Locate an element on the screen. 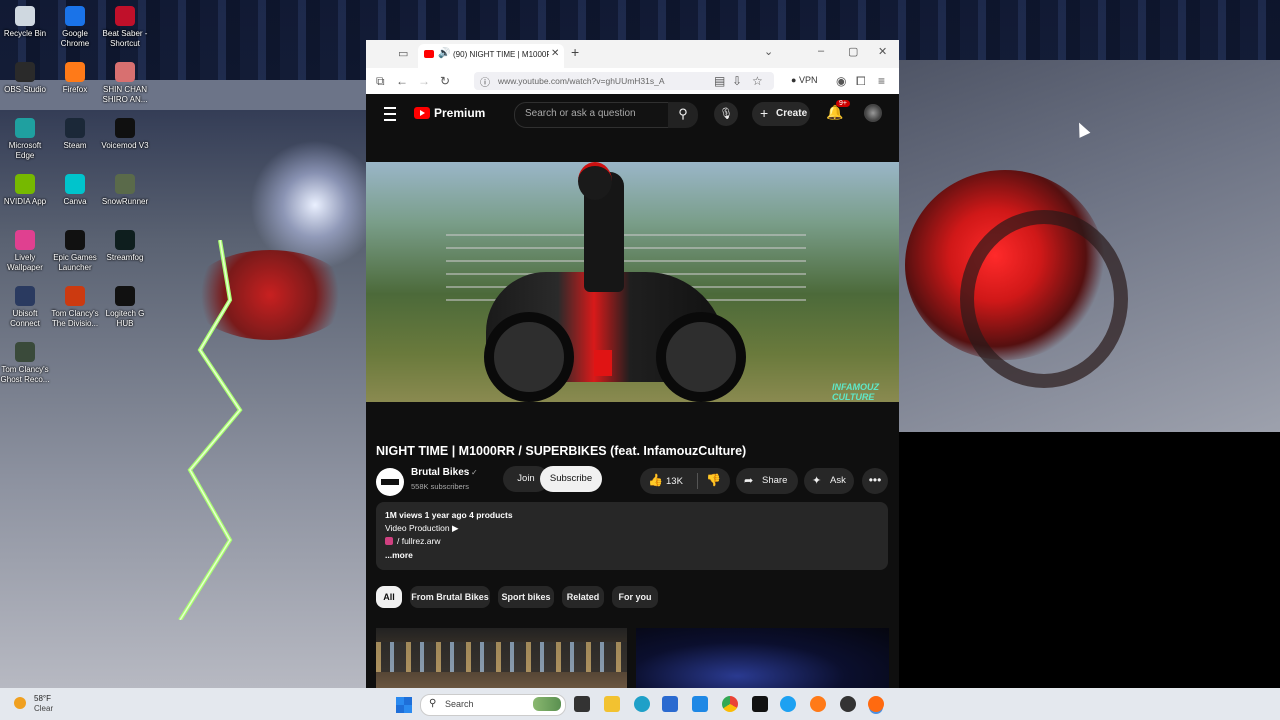  epic-games-icon is located at coordinates (760, 704).